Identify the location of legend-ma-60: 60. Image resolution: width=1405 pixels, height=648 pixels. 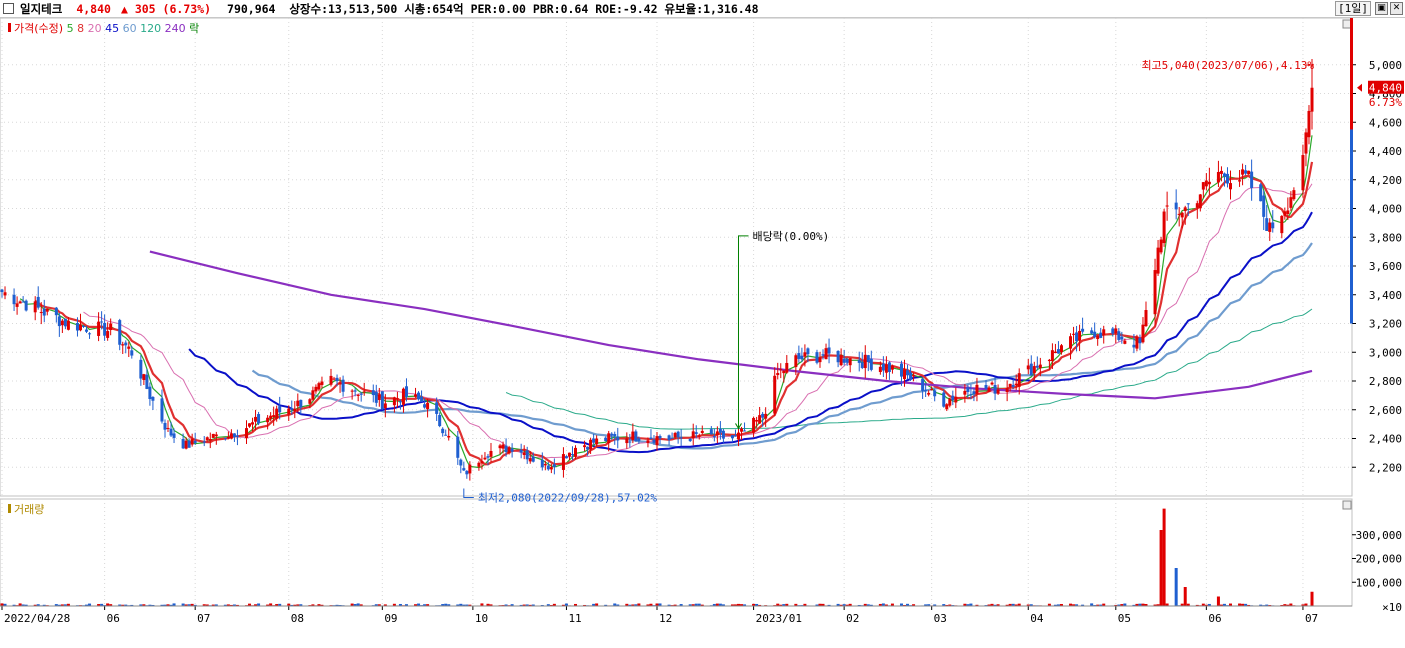
(128, 28).